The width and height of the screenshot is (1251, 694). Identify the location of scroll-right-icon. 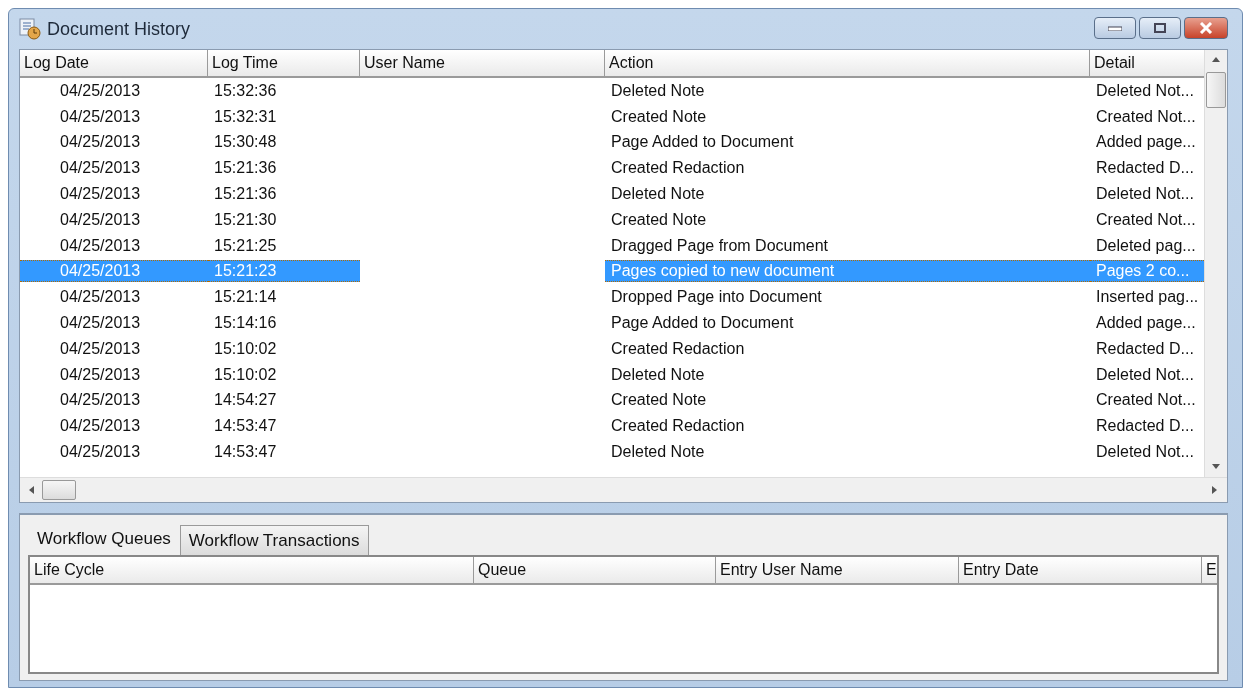
(1215, 490).